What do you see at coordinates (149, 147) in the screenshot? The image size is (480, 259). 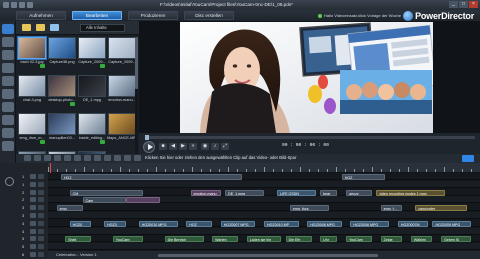 I see `play-button` at bounding box center [149, 147].